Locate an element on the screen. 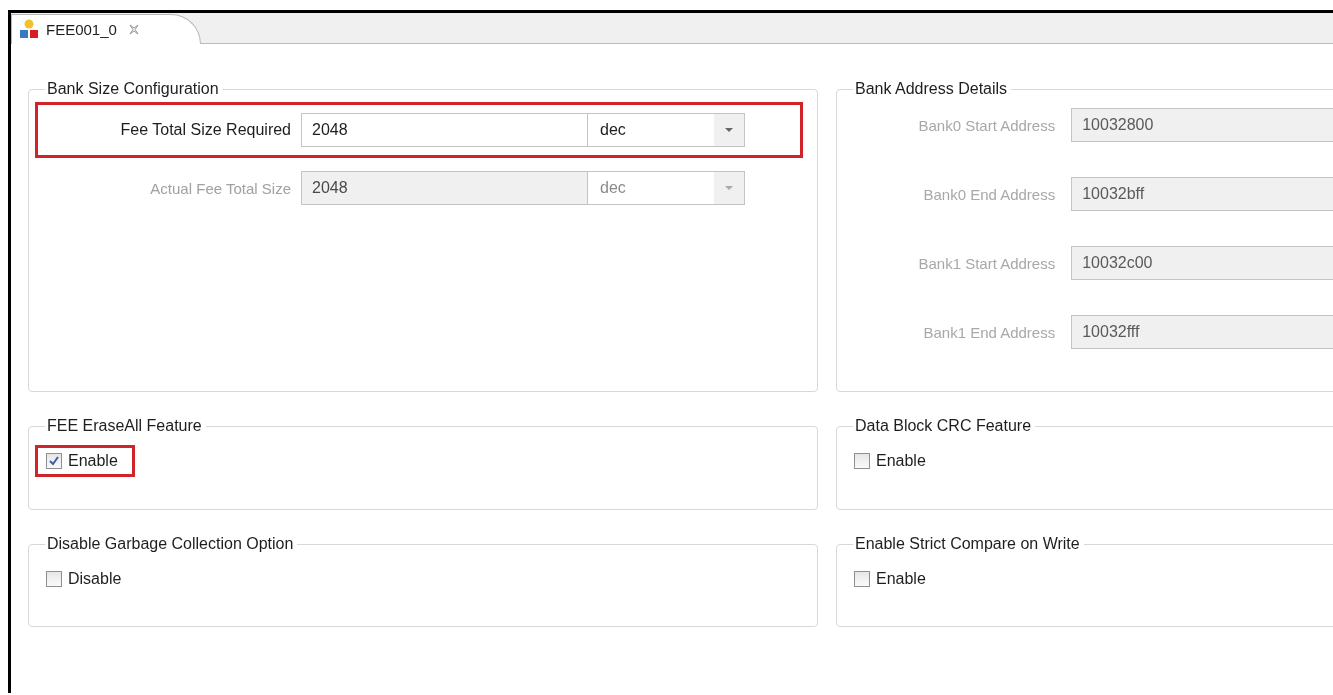 The image size is (1333, 695). field-label: Actual Fee Total Size is located at coordinates (220, 188).